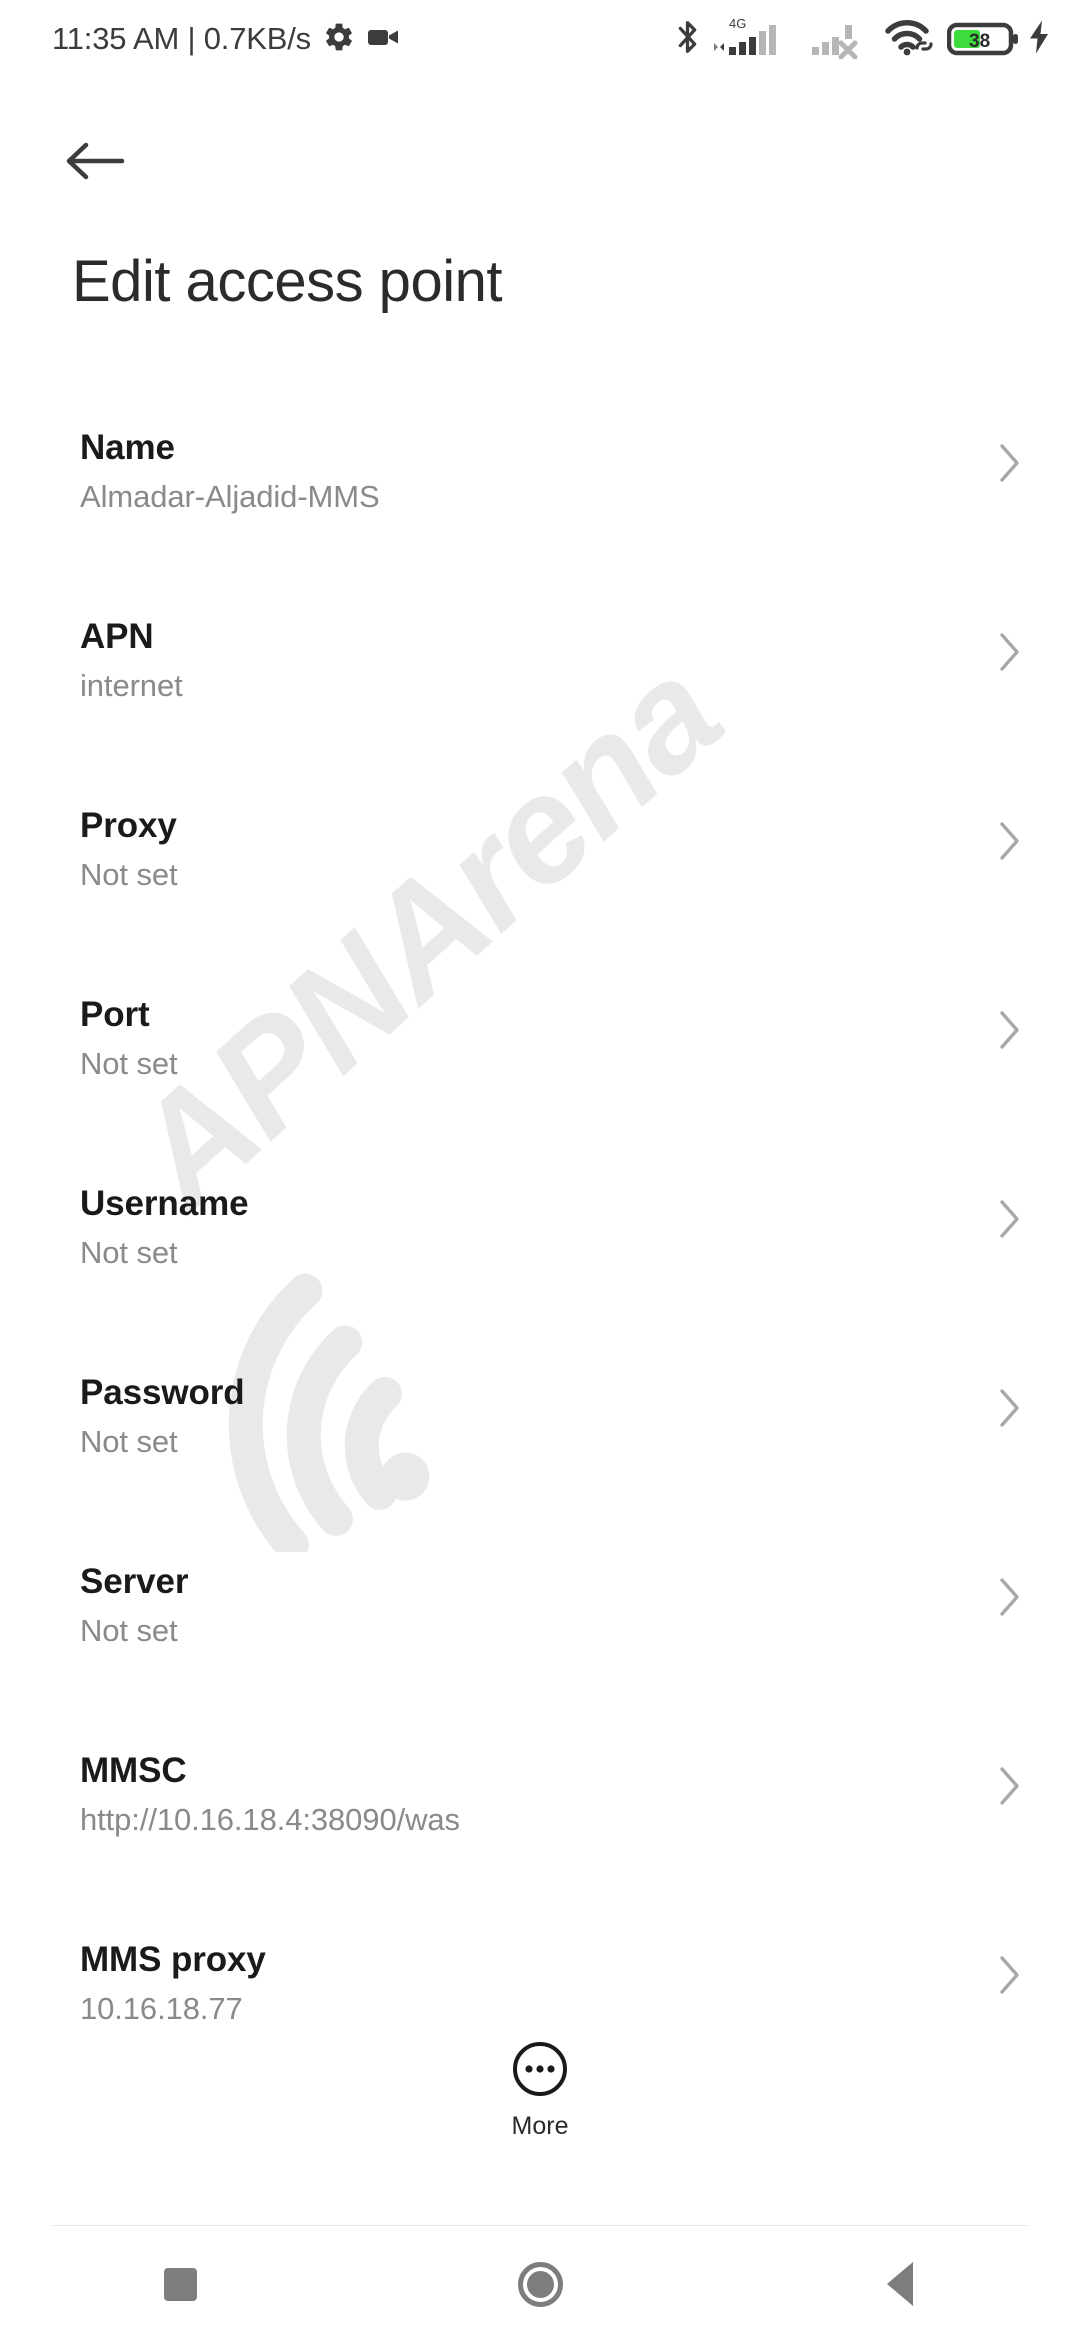 The height and width of the screenshot is (2340, 1080). I want to click on list-item-label: APN, so click(117, 636).